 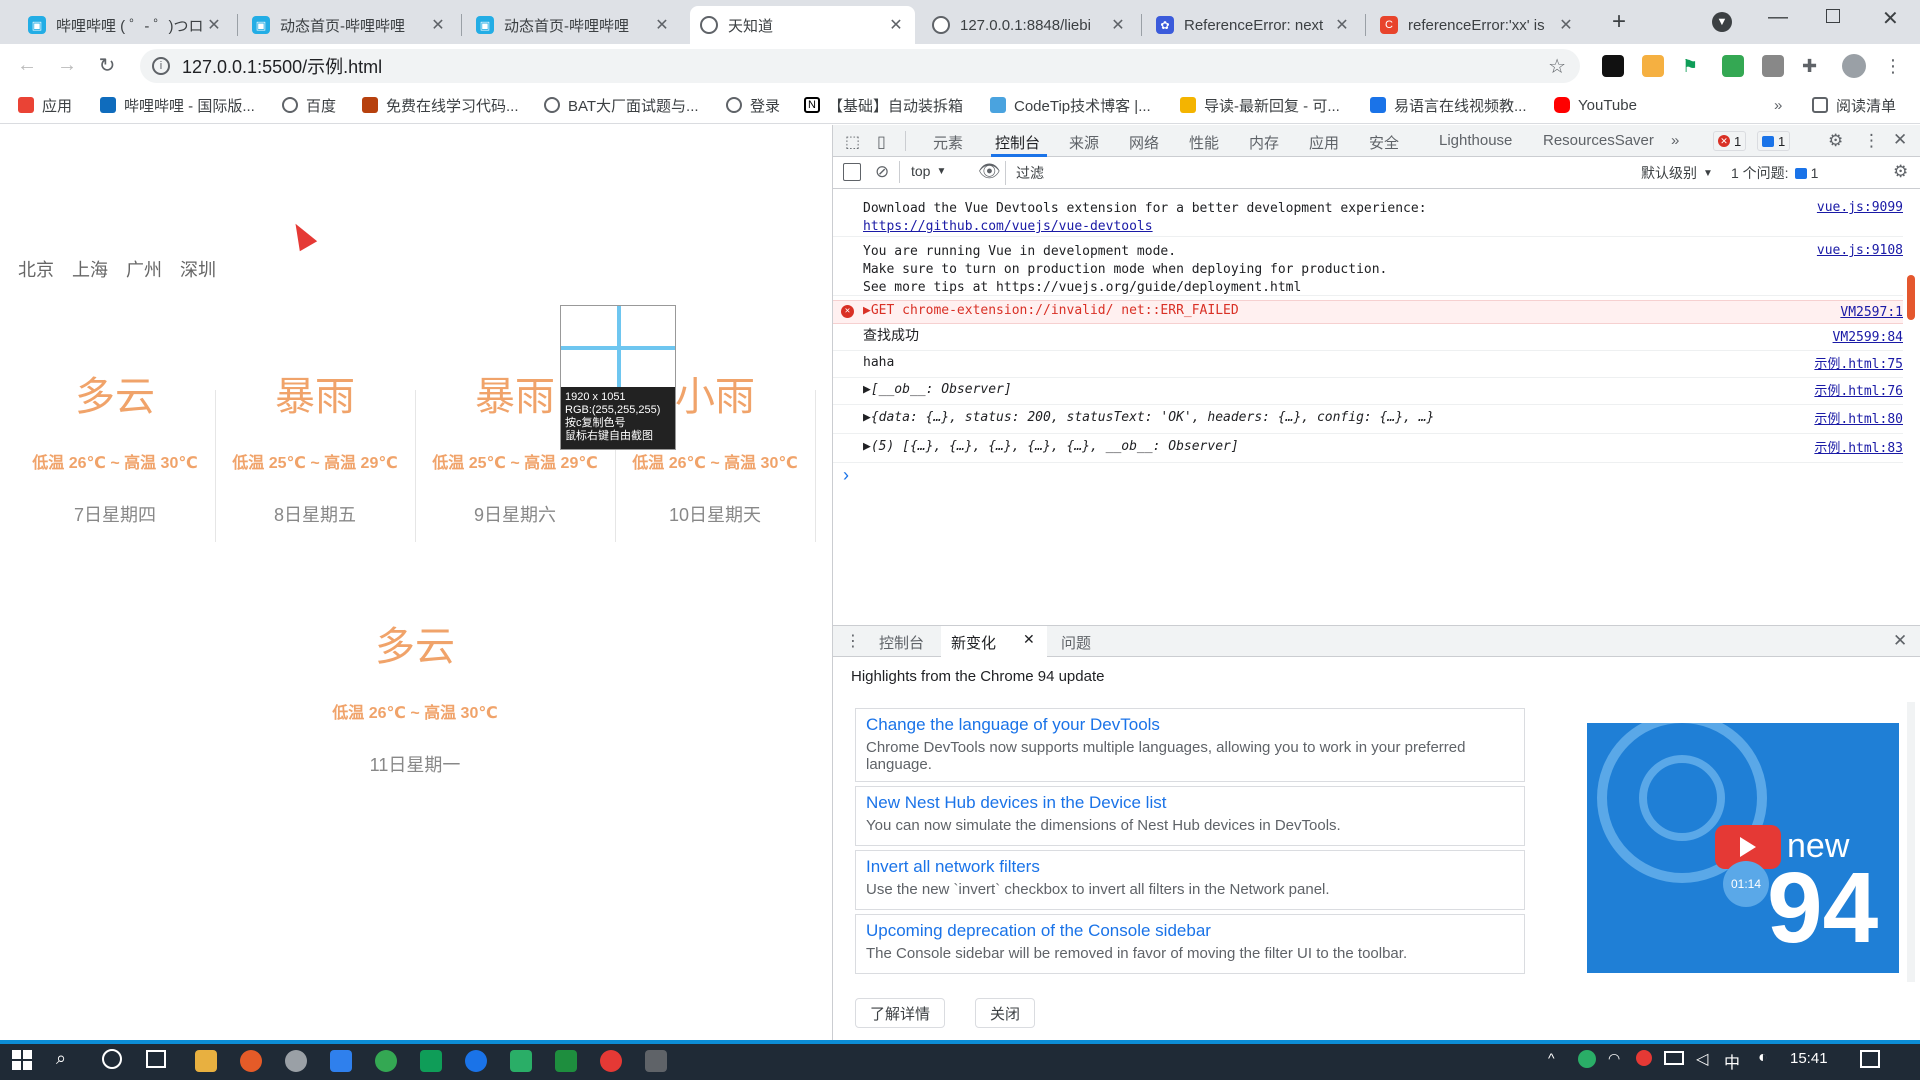 I want to click on device-toolbar-icon: ▯, so click(x=881, y=142).